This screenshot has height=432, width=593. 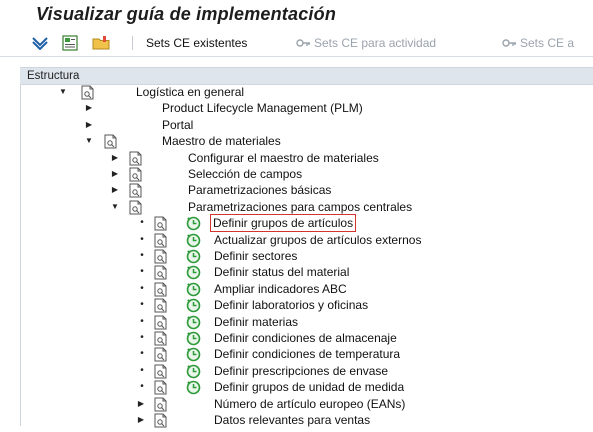 I want to click on documentation-button, so click(x=70, y=43).